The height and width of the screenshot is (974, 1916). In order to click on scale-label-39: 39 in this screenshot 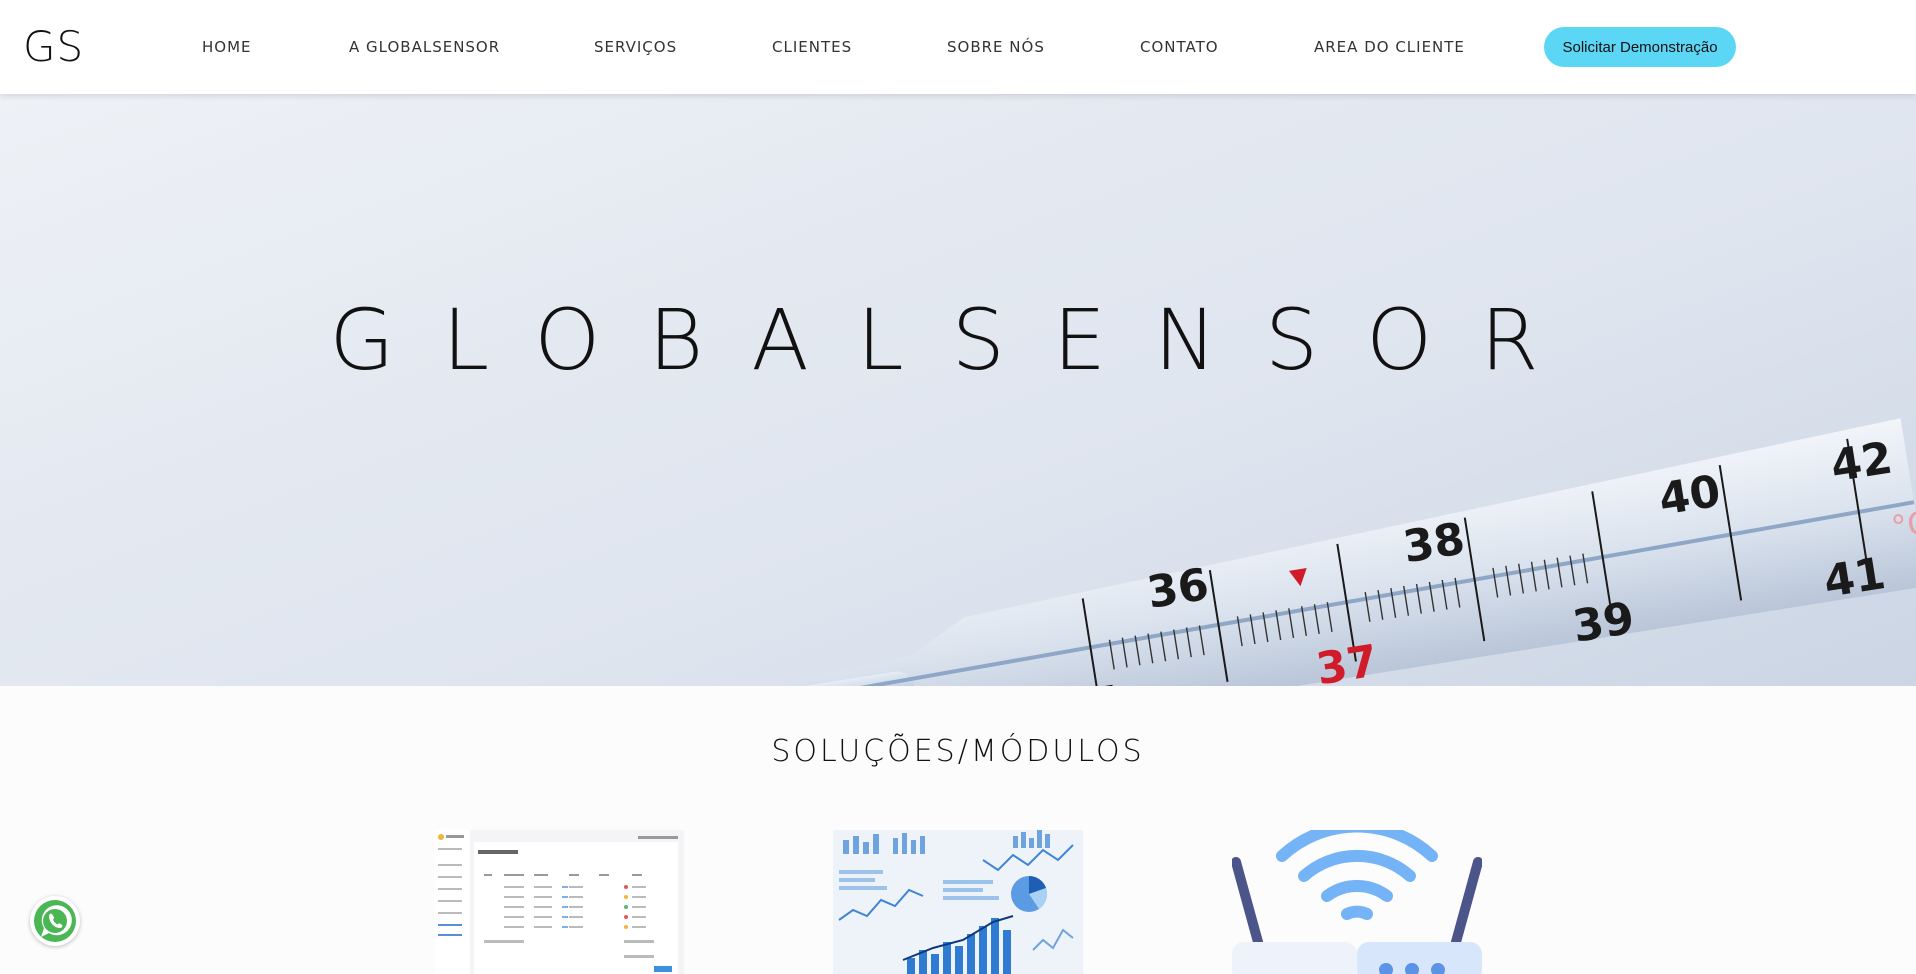, I will do `click(1603, 623)`.